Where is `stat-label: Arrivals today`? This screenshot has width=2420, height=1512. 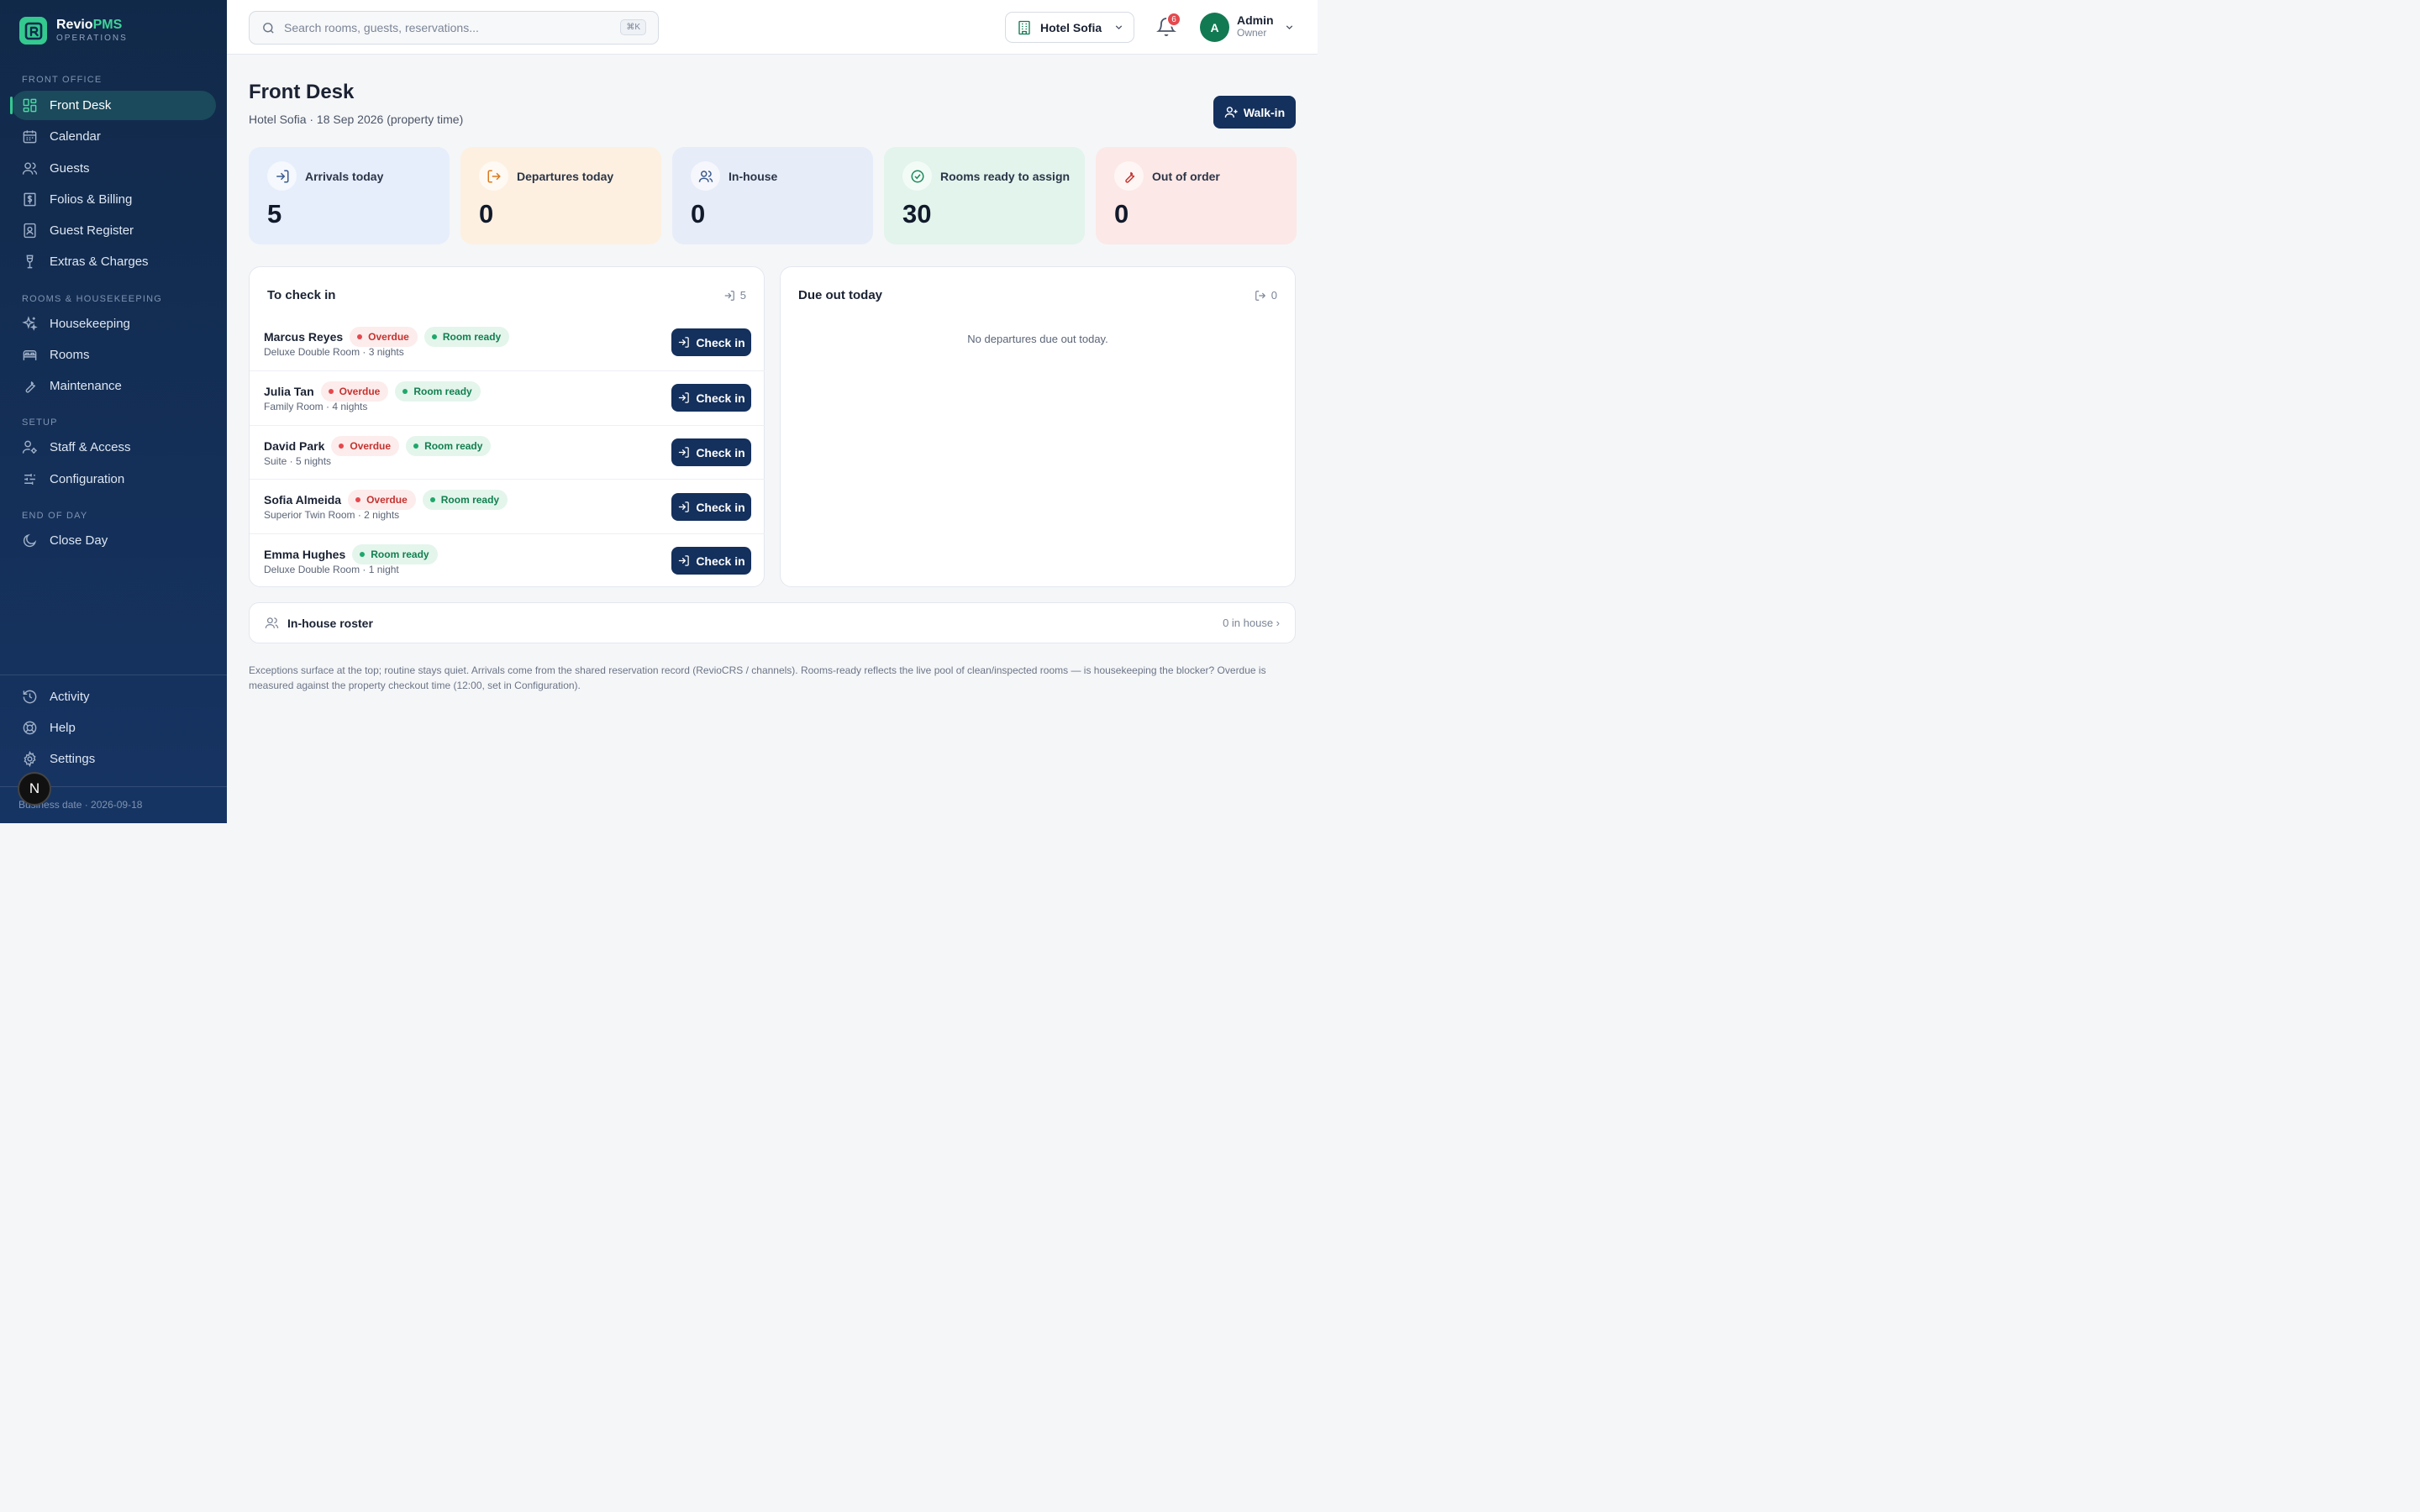
stat-label: Arrivals today is located at coordinates (344, 176).